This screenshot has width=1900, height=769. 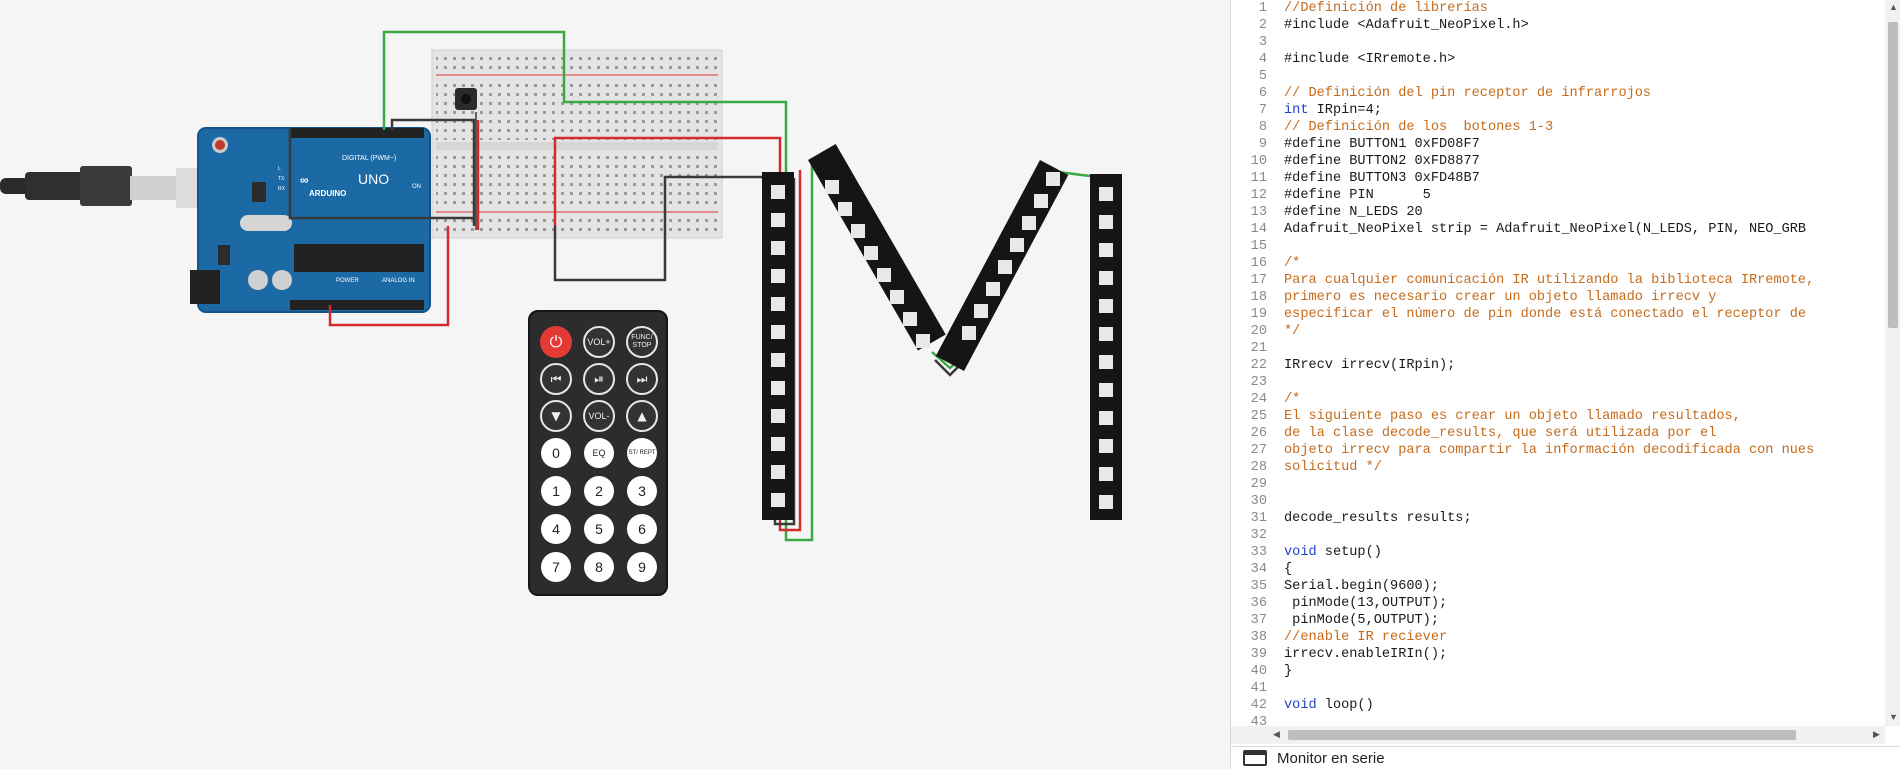 I want to click on remote-key-5: 5, so click(x=599, y=529).